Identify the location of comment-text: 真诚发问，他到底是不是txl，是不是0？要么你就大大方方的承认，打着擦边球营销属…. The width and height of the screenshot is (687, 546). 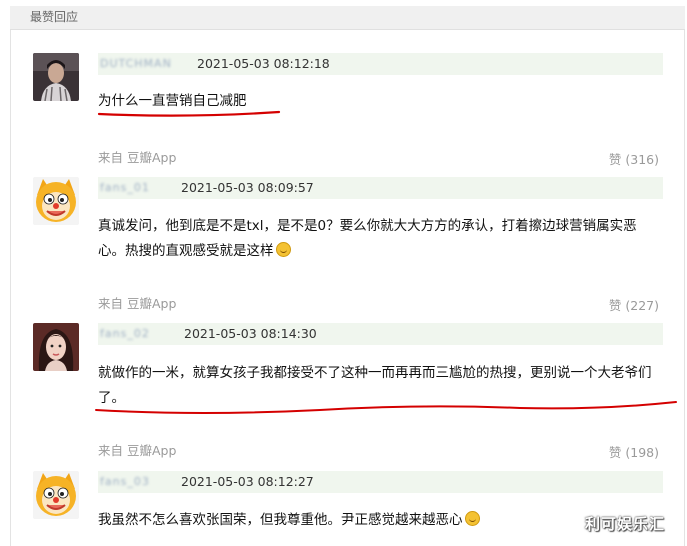
(380, 239).